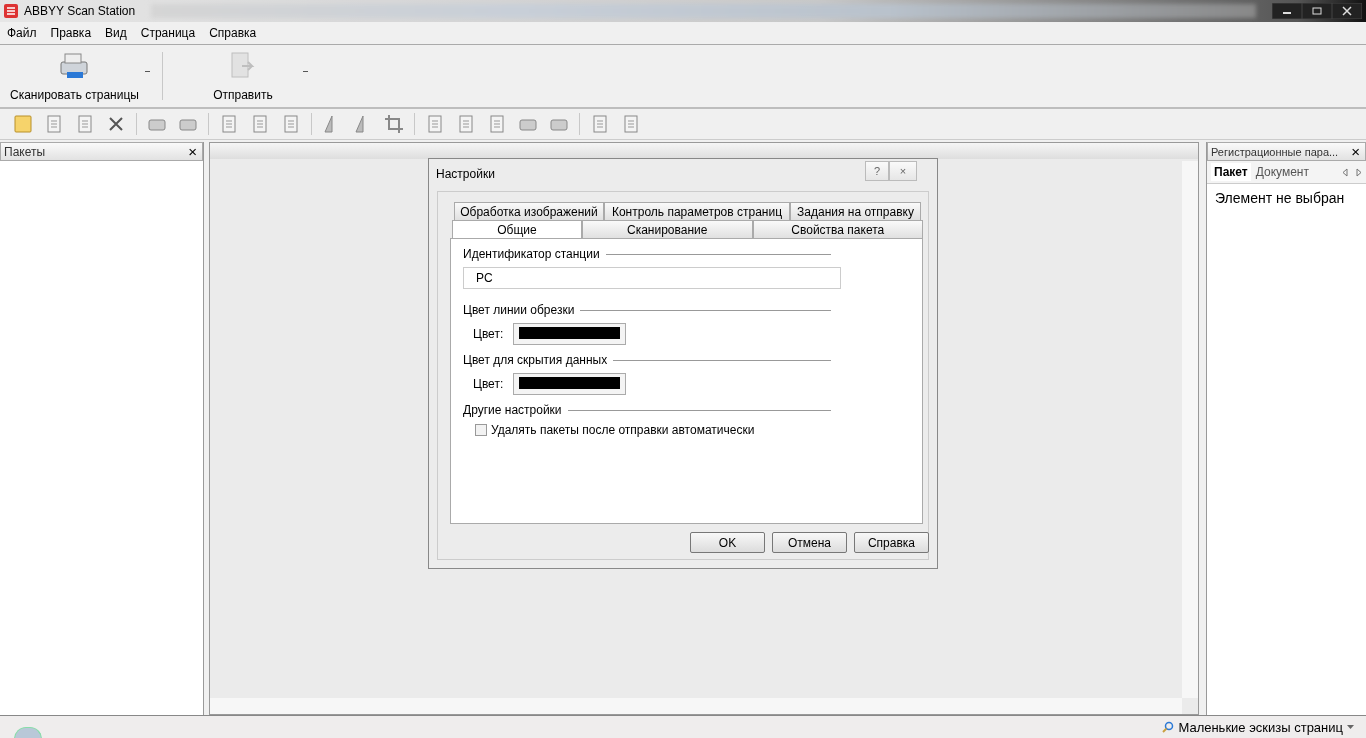 The height and width of the screenshot is (738, 1366). I want to click on magnifier-icon, so click(1168, 727).